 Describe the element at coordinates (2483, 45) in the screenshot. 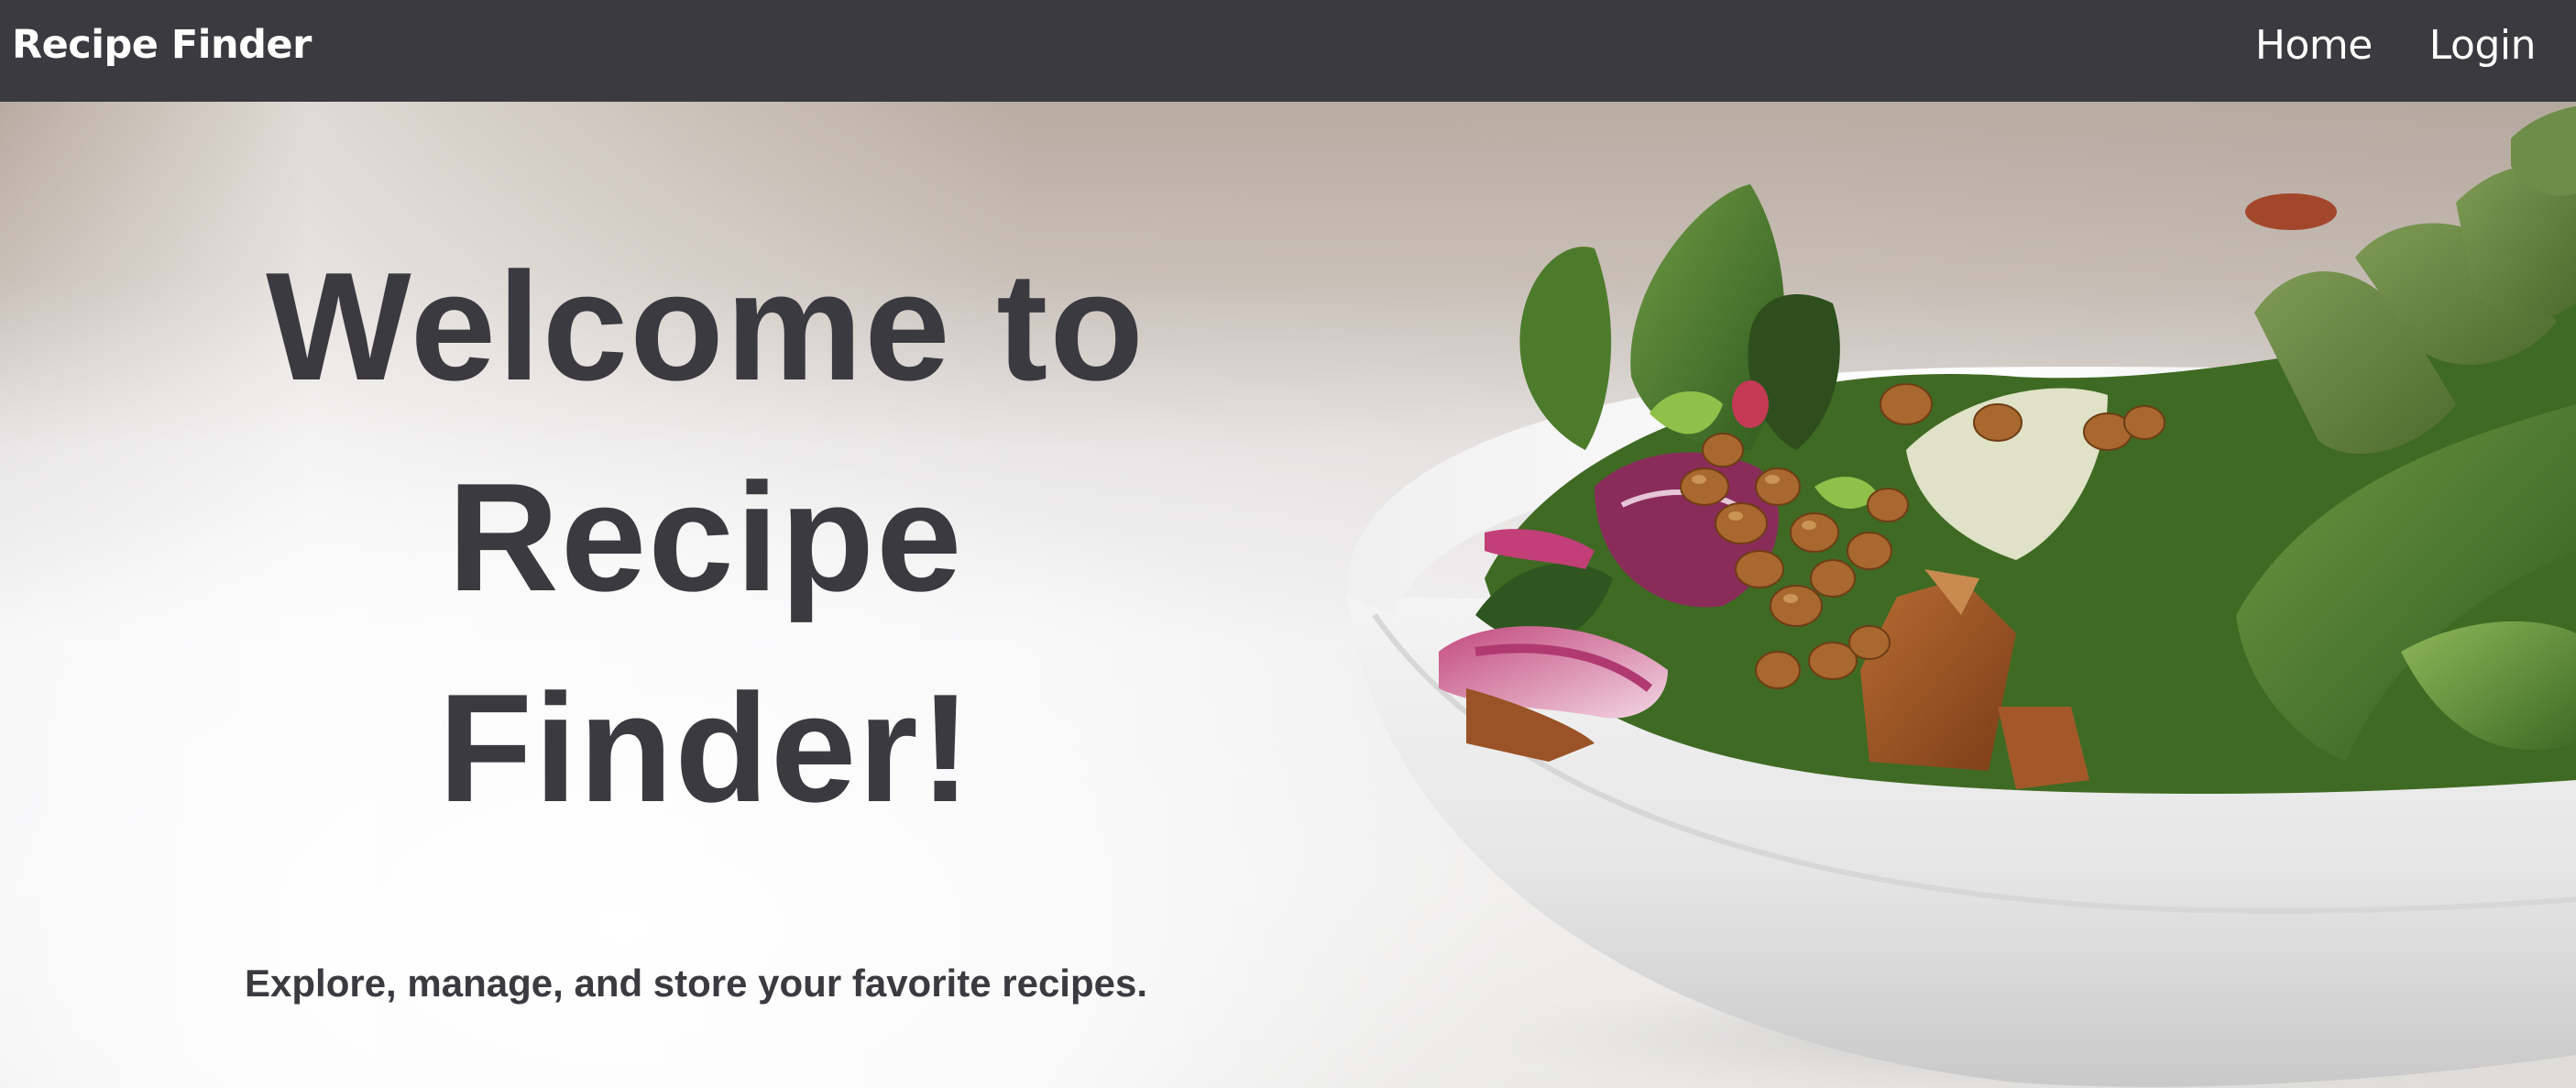

I see `nav-link-login: Login` at that location.